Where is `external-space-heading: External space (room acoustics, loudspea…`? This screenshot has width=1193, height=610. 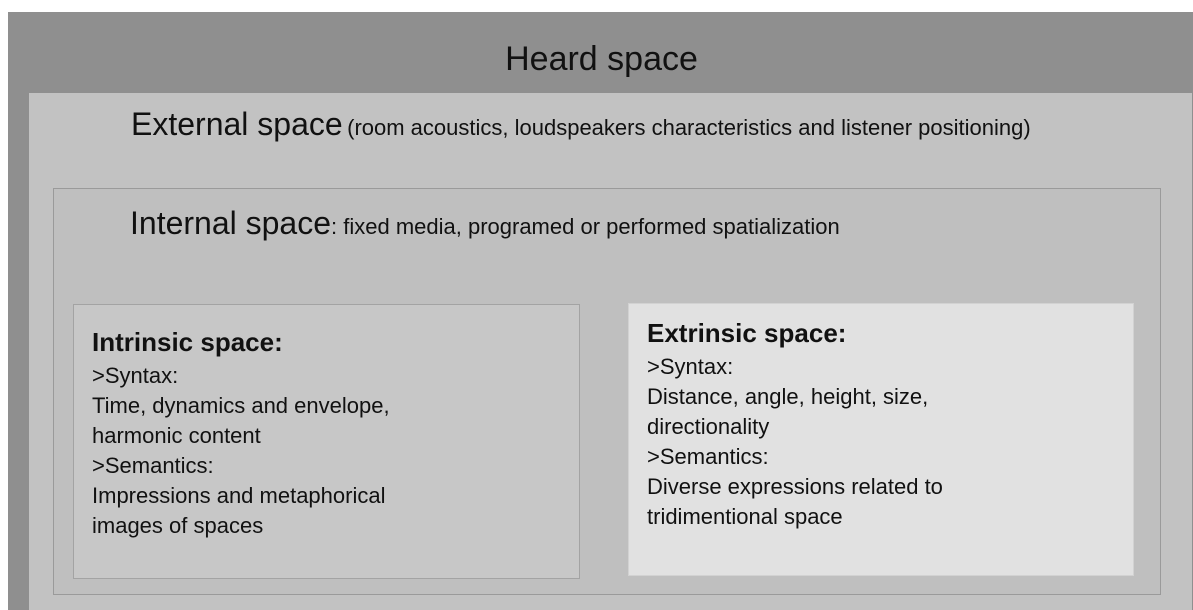
external-space-heading: External space (room acoustics, loudspea… is located at coordinates (611, 127).